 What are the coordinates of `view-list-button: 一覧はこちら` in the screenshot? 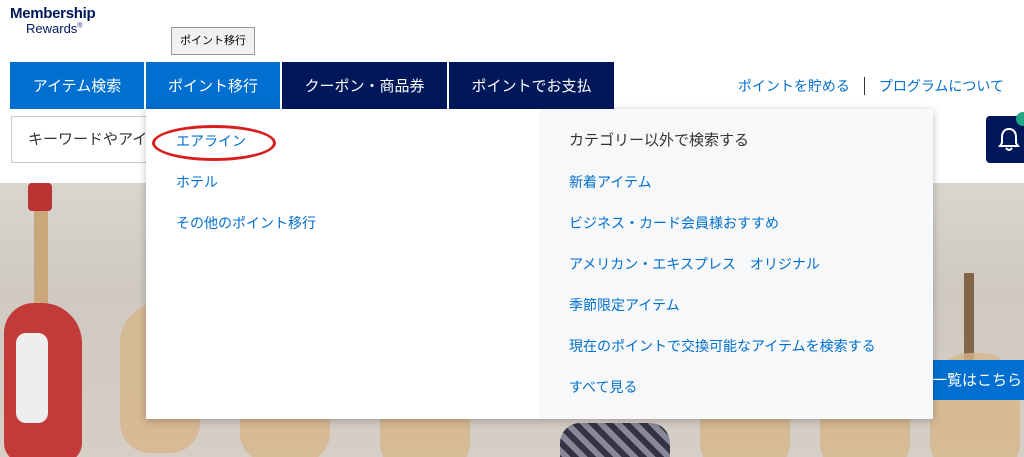 It's located at (977, 380).